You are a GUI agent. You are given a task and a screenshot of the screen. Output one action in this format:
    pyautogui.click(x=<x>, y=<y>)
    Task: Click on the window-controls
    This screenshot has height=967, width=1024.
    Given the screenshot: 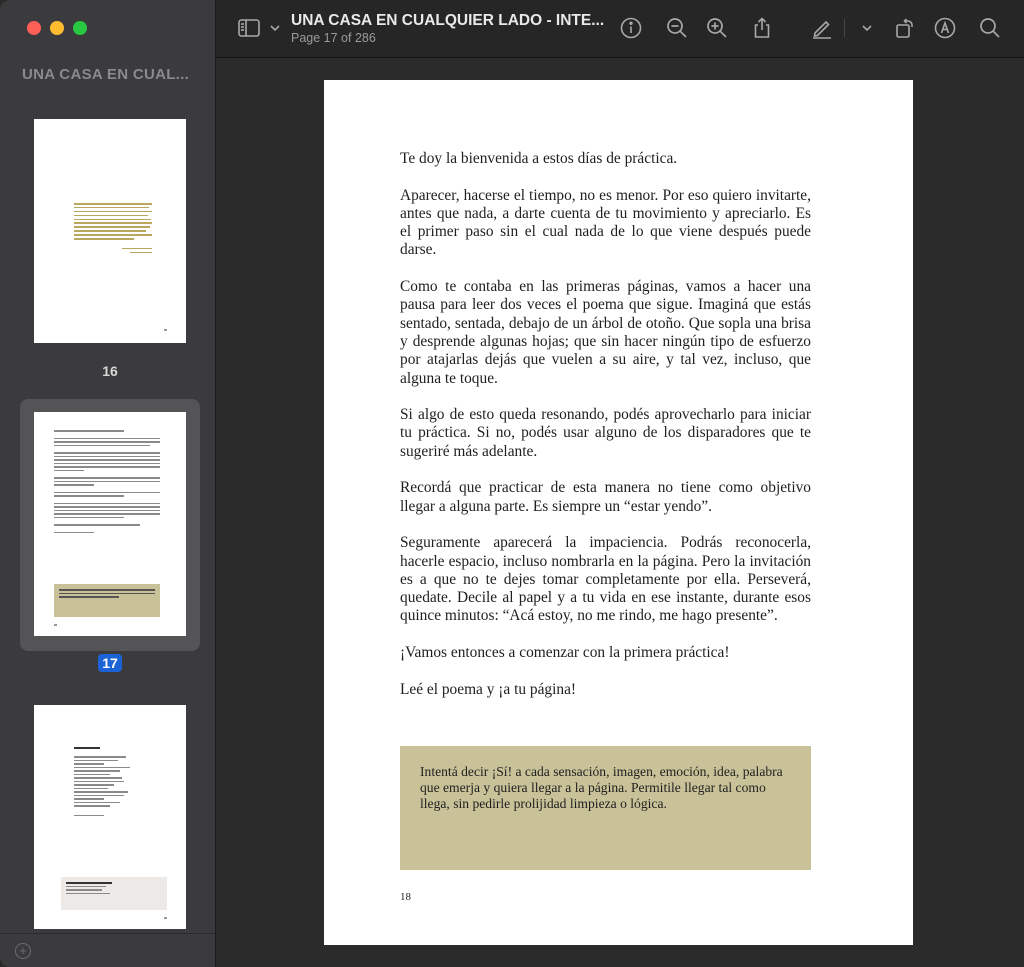 What is the action you would take?
    pyautogui.click(x=57, y=28)
    